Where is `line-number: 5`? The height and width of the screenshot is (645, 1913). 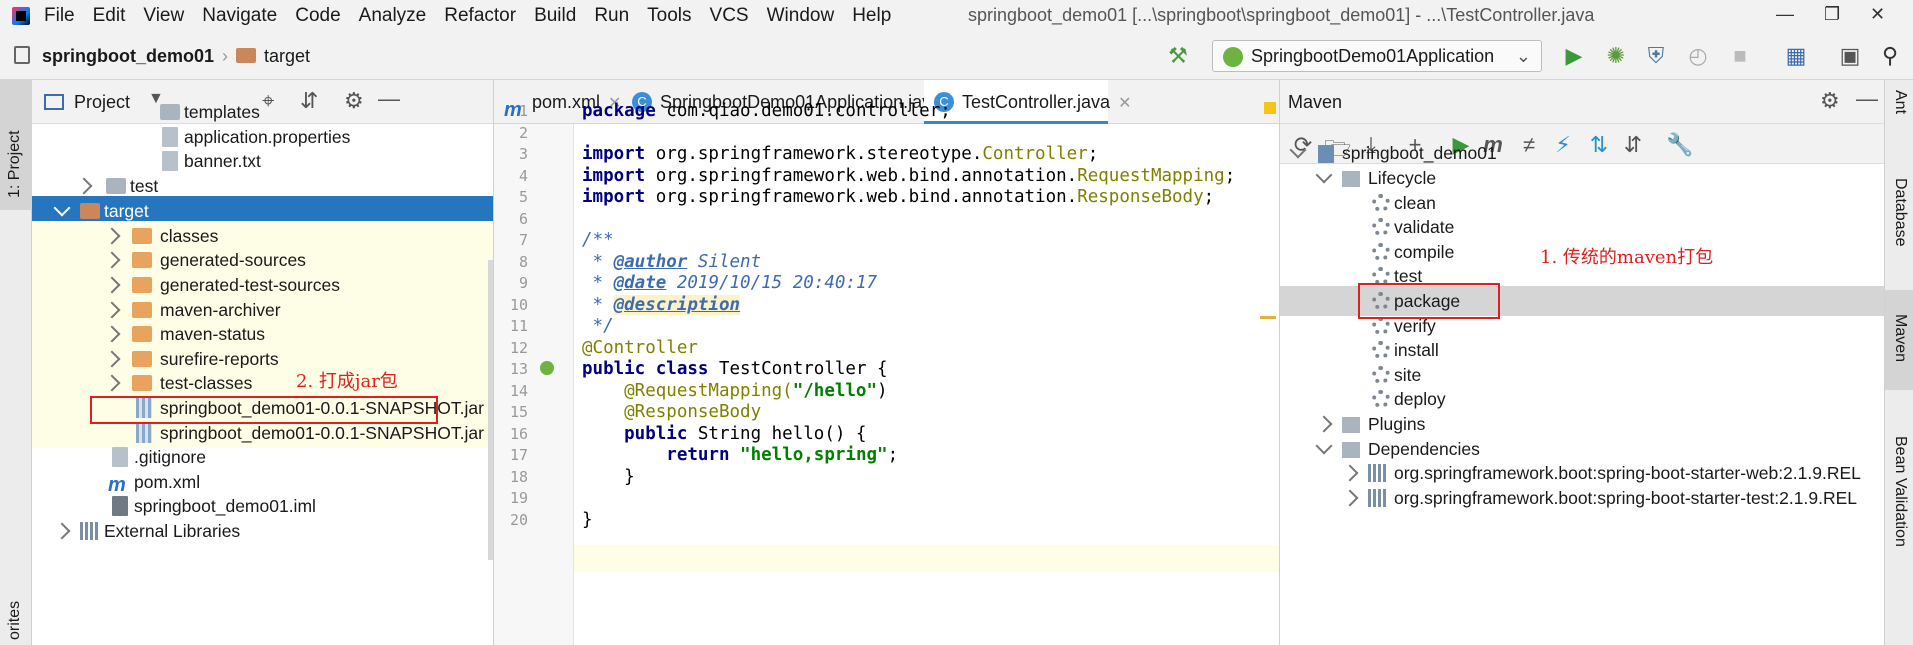
line-number: 5 is located at coordinates (523, 197).